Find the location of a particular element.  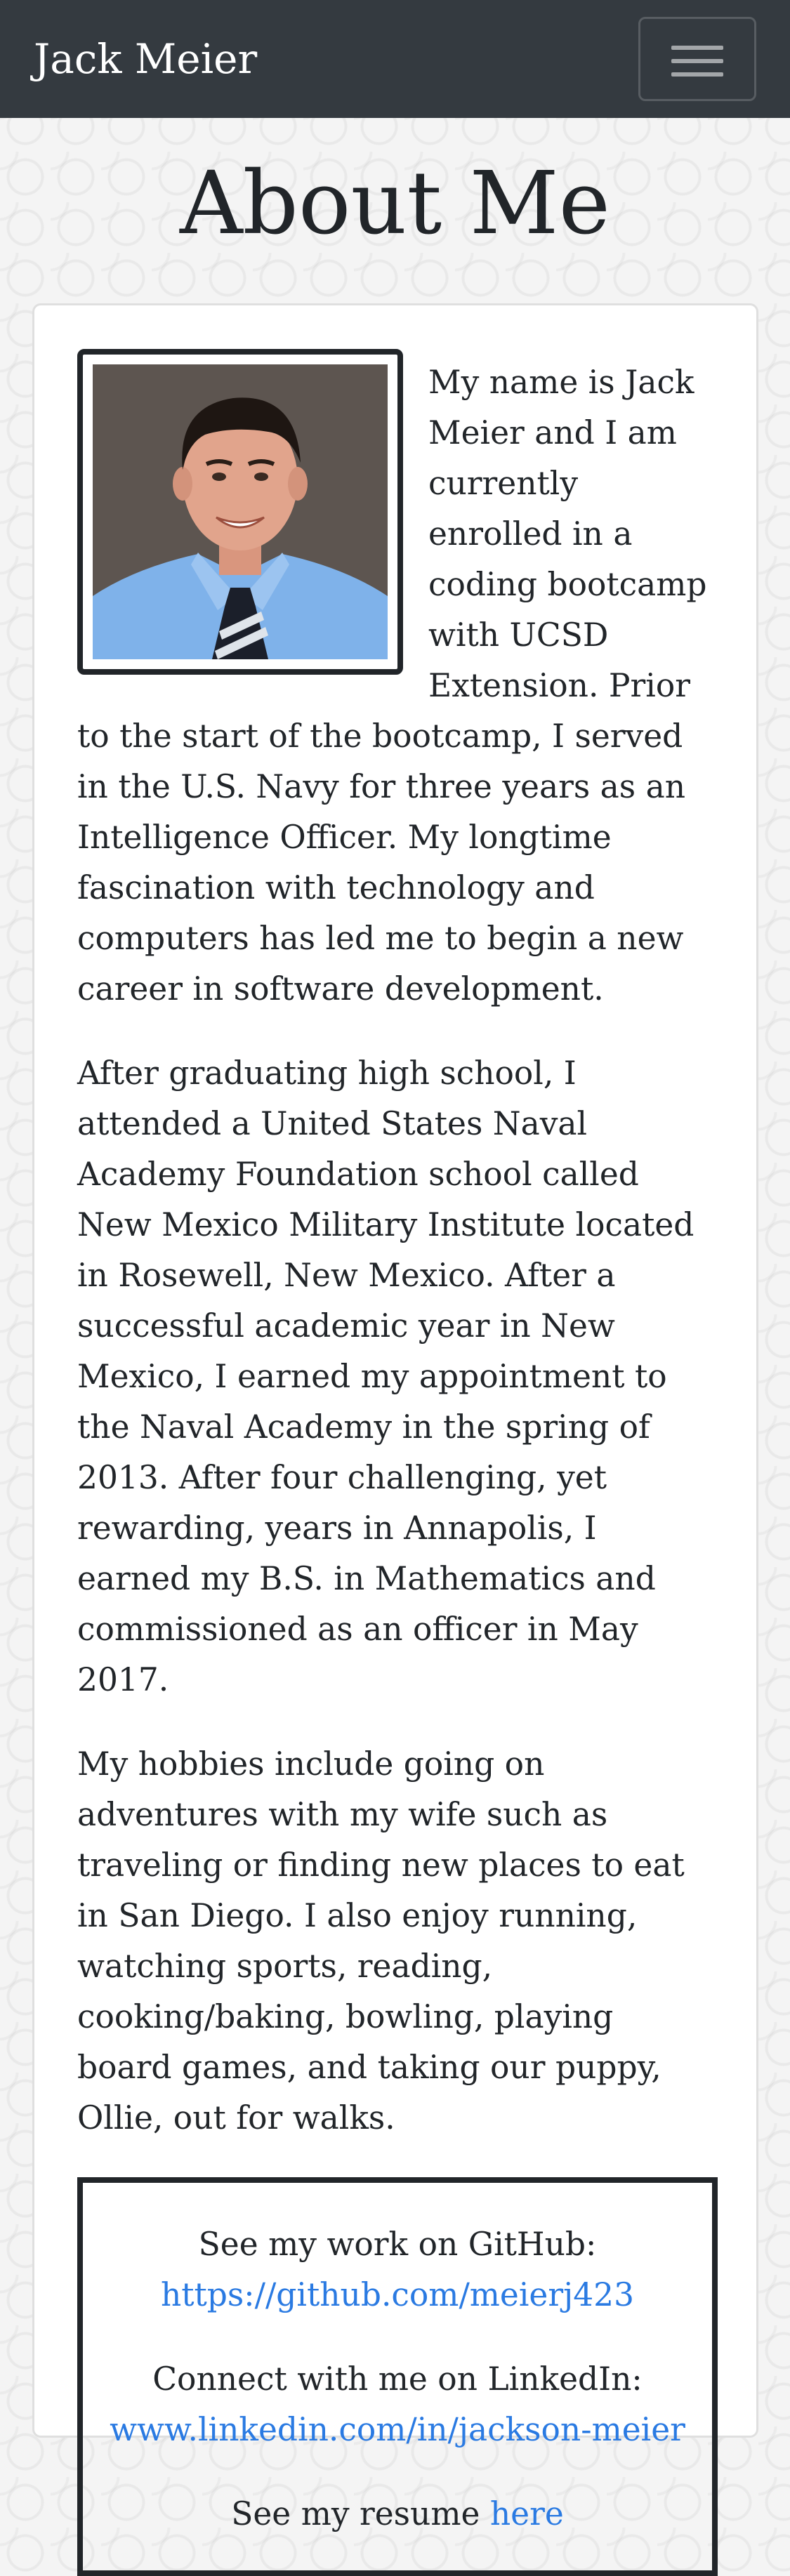

brand-link: Jack Meier is located at coordinates (145, 59).